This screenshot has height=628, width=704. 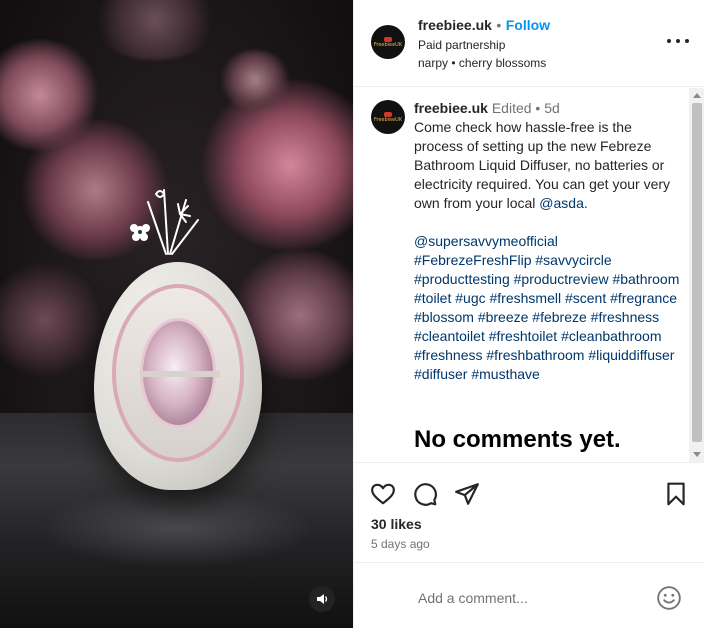 I want to click on mention-asda: @asda, so click(x=561, y=203).